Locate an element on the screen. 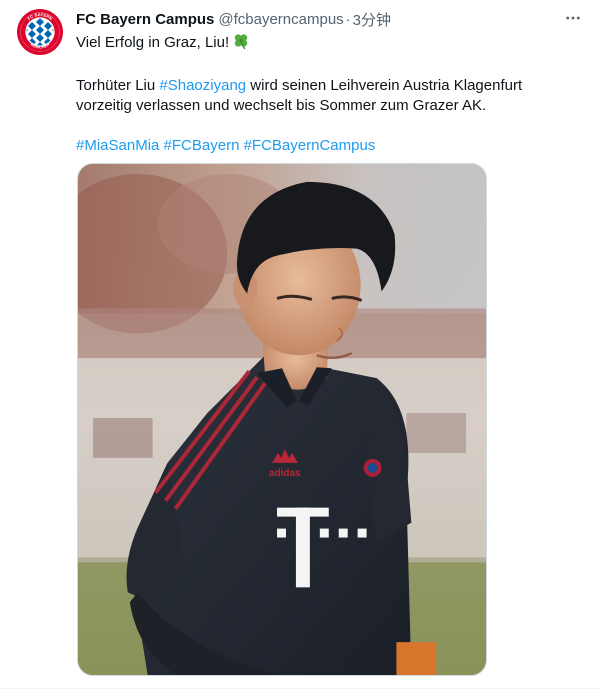 The image size is (598, 689). avatar: FC BAYERN MÜNCHEN is located at coordinates (40, 32).